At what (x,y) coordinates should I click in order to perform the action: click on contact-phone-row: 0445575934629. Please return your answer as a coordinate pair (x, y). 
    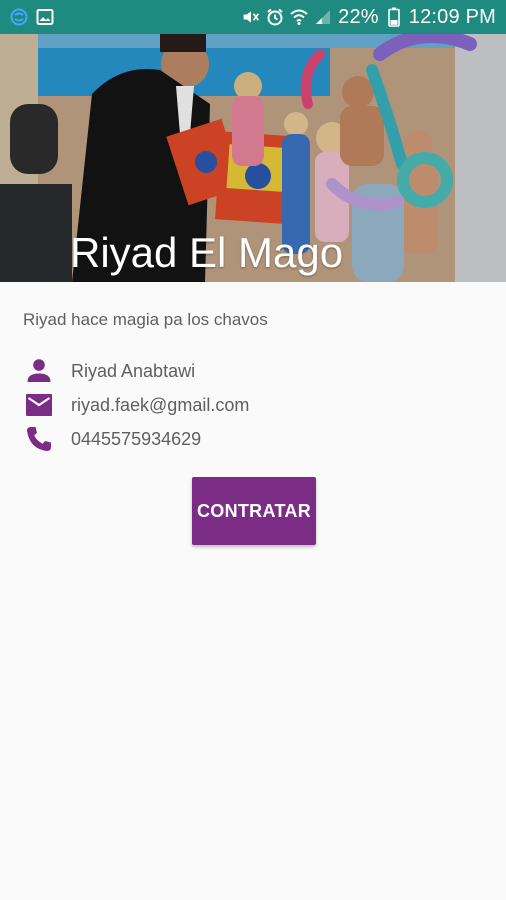
    Looking at the image, I should click on (112, 439).